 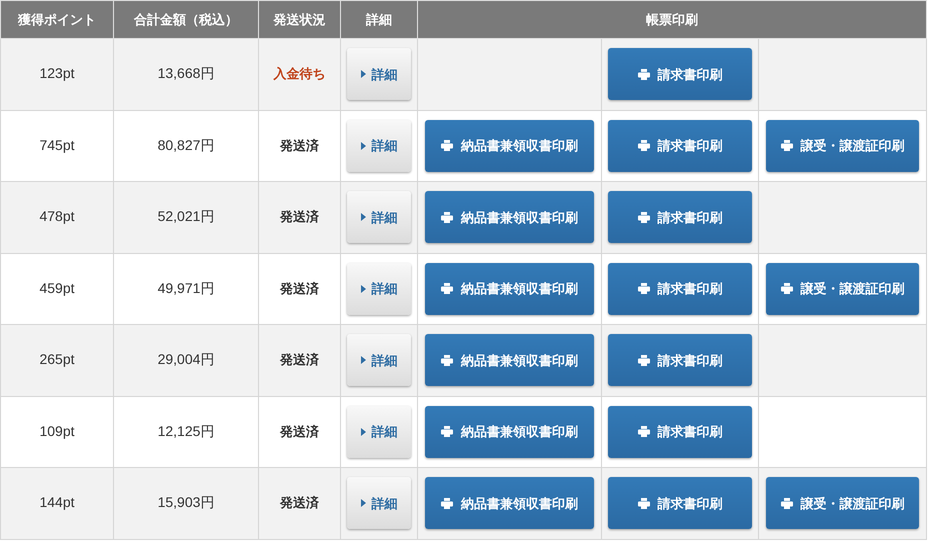 What do you see at coordinates (186, 288) in the screenshot?
I see `total-amount: 49,971円` at bounding box center [186, 288].